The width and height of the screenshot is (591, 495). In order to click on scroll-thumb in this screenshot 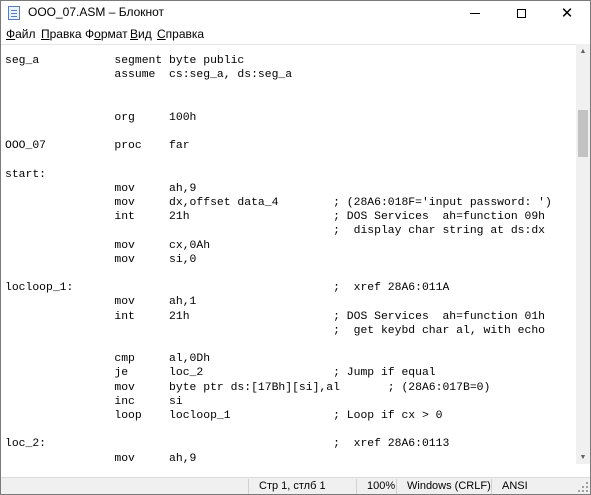, I will do `click(583, 133)`.